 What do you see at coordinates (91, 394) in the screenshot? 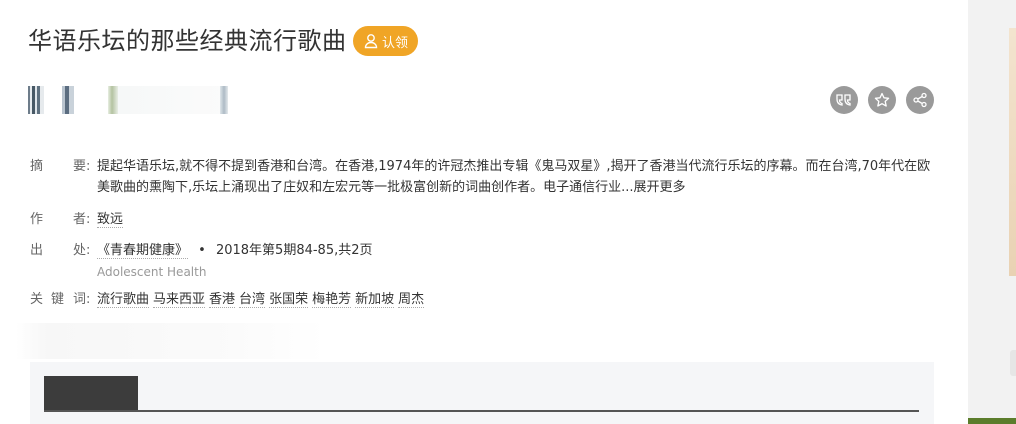
I see `tab-active` at bounding box center [91, 394].